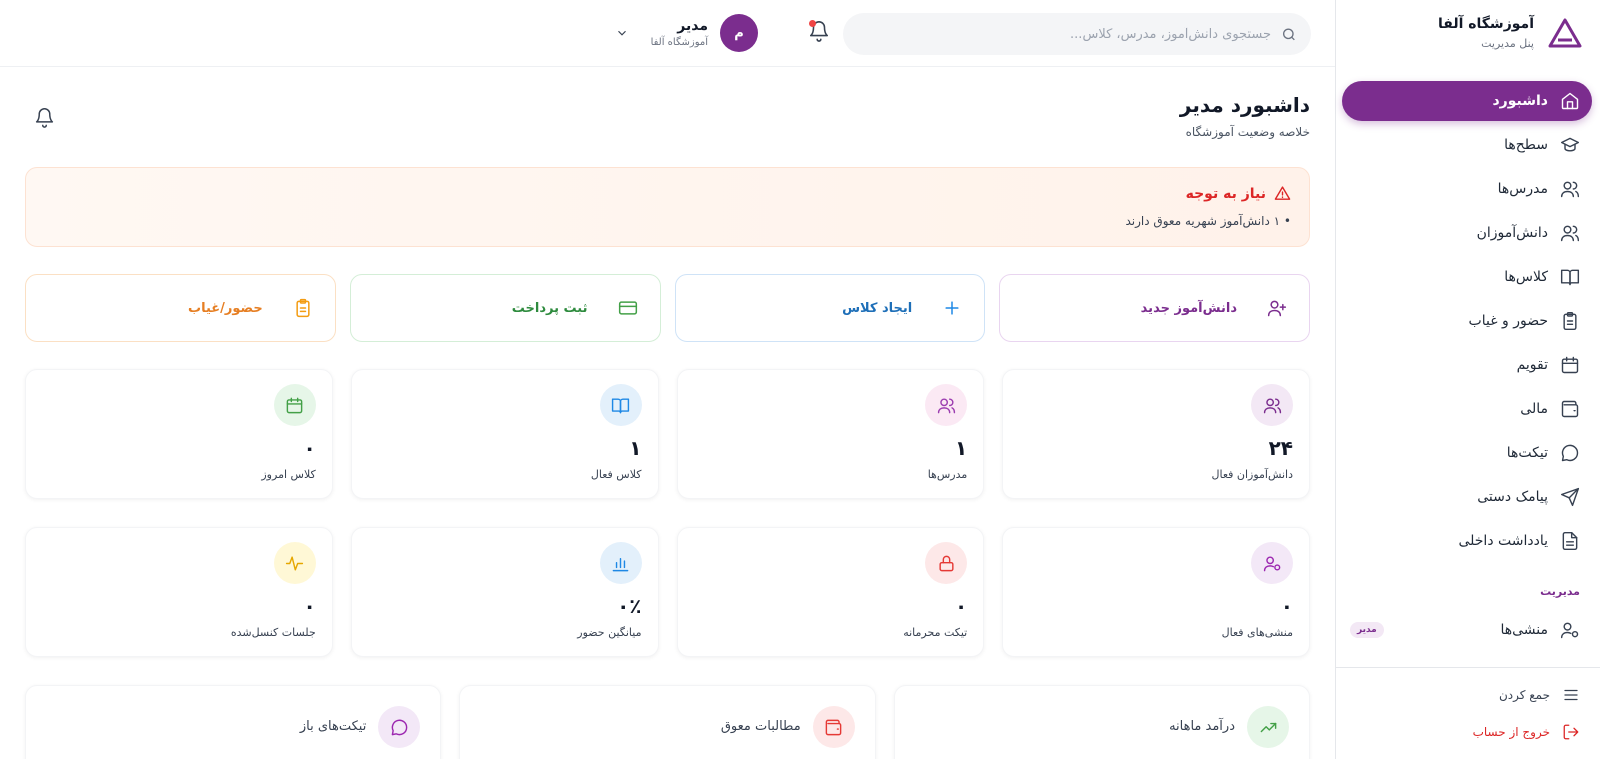 This screenshot has width=1600, height=759. I want to click on sidebar-item-tickets: تیکت‌ها, so click(1467, 453).